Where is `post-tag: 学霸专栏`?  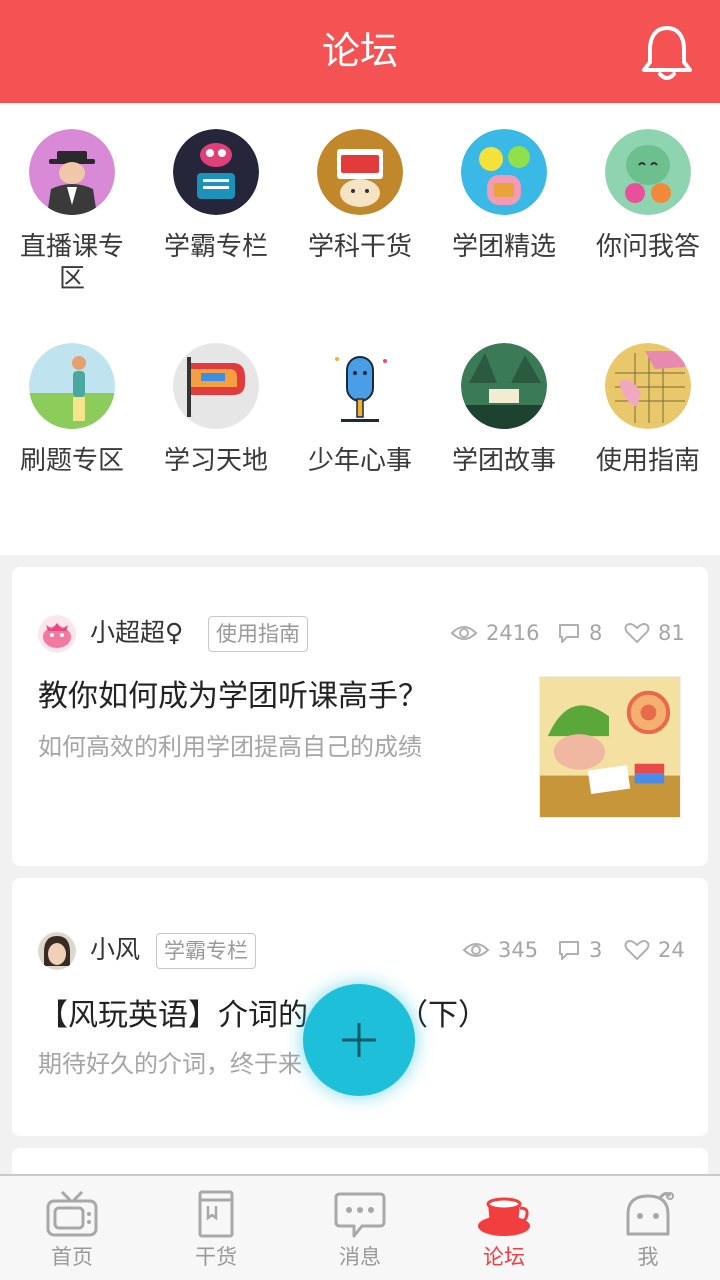
post-tag: 学霸专栏 is located at coordinates (206, 951).